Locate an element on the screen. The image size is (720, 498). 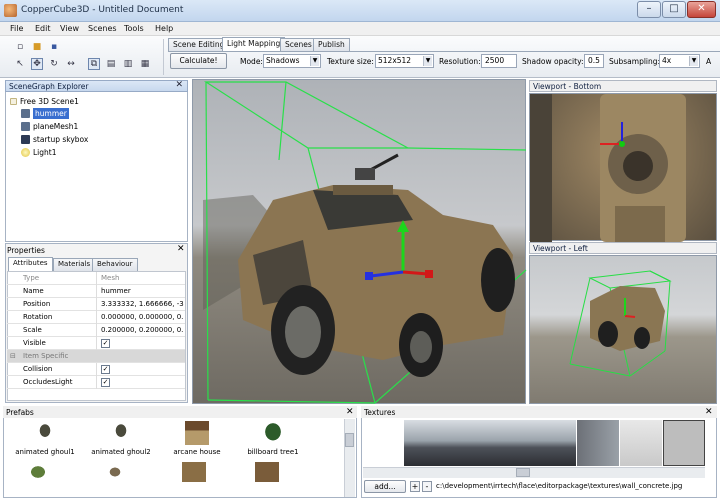
zoom-in-button: + is located at coordinates (415, 486).